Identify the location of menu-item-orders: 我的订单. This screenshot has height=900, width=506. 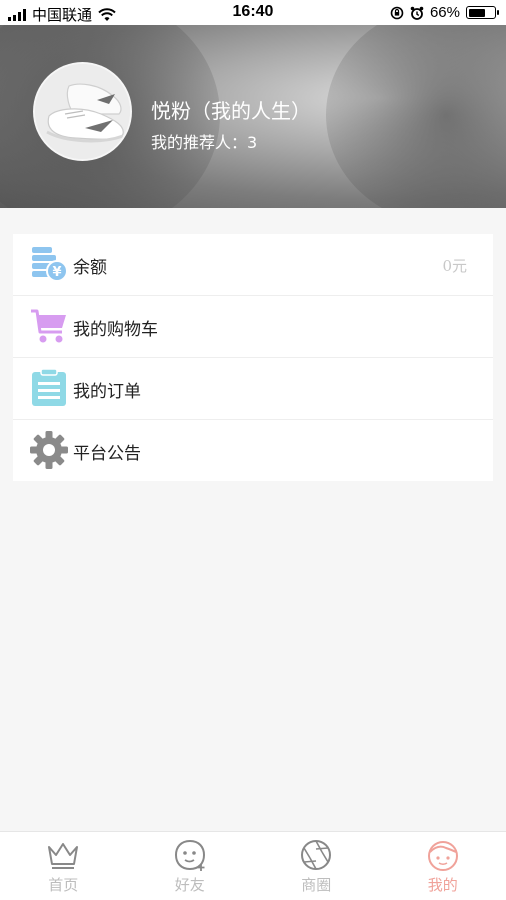
(253, 389).